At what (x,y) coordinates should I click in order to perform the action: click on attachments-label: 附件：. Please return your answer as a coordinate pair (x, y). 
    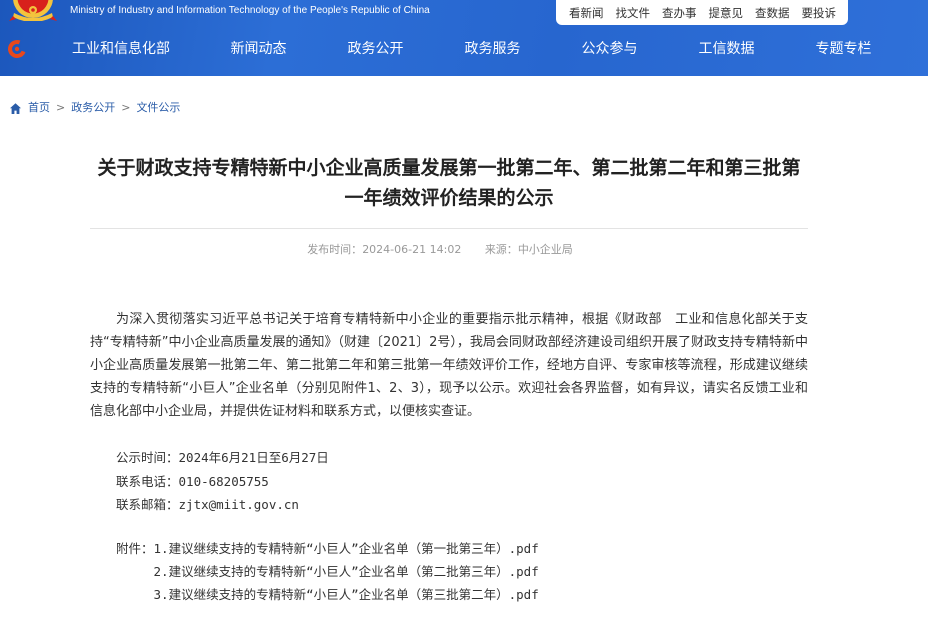
    Looking at the image, I should click on (135, 548).